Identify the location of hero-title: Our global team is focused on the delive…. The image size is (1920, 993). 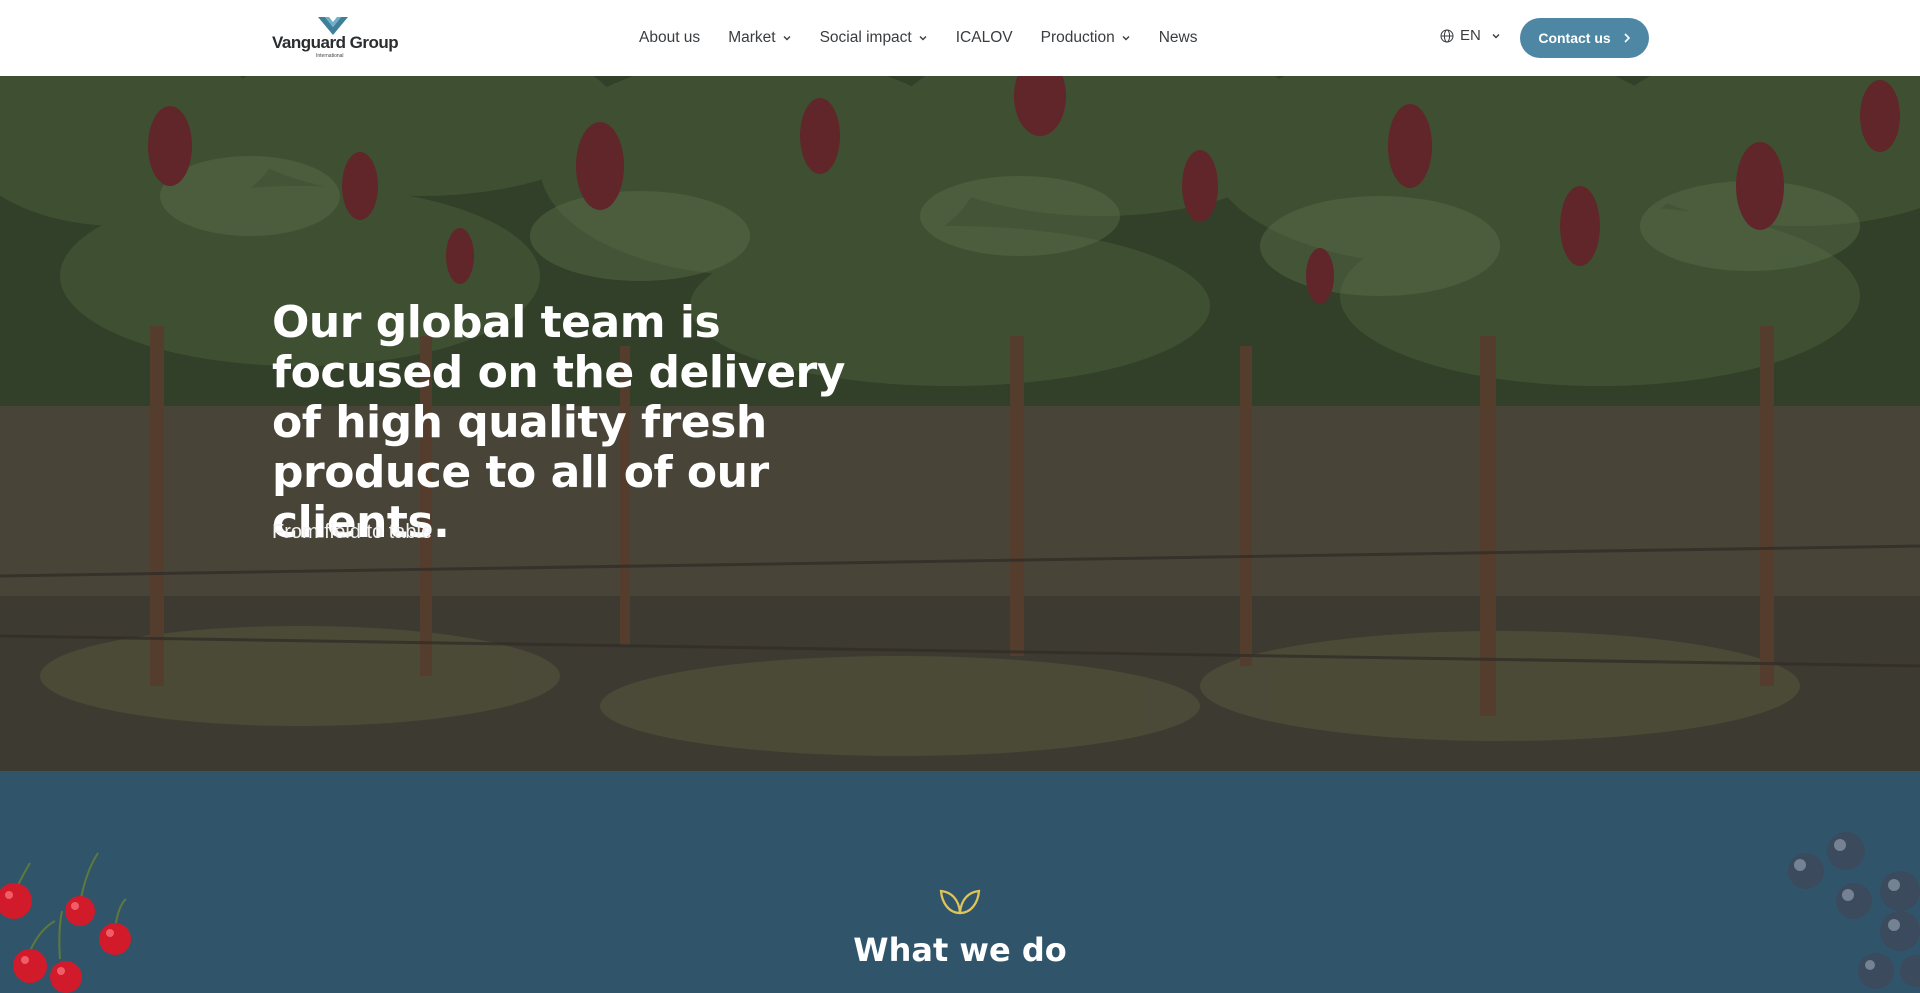
(558, 422).